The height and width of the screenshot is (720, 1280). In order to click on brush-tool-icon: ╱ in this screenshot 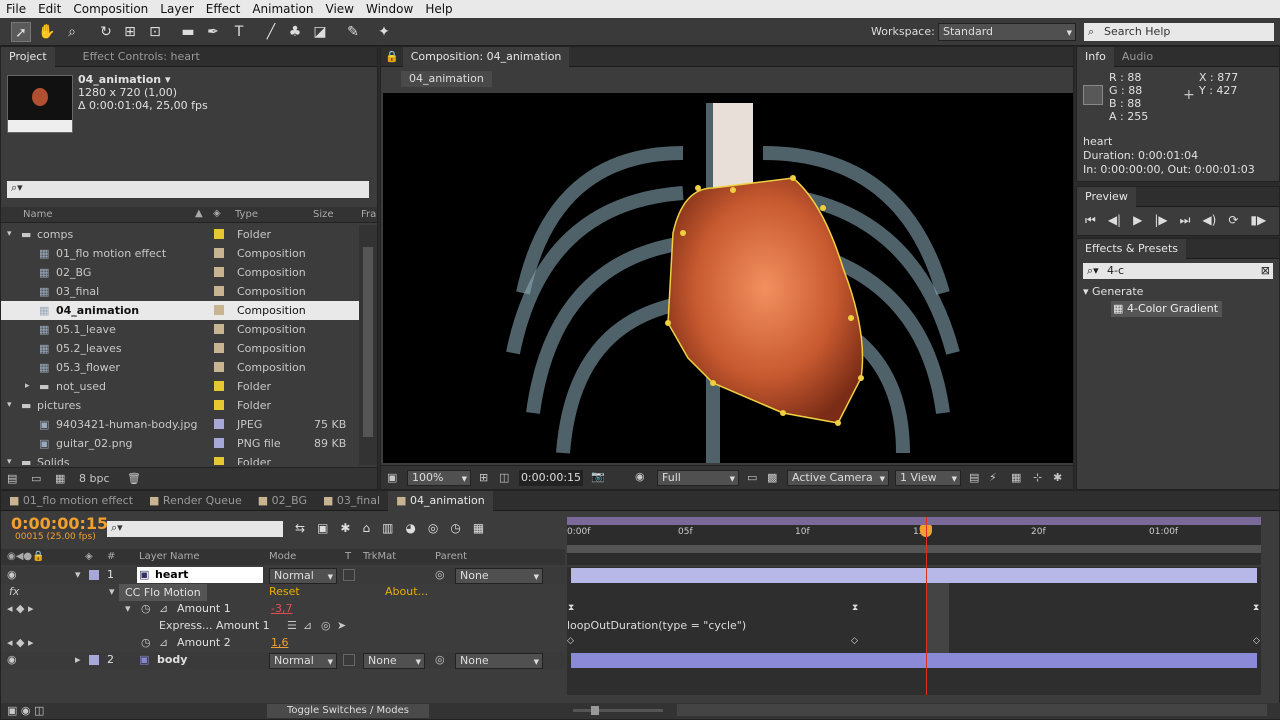, I will do `click(271, 32)`.